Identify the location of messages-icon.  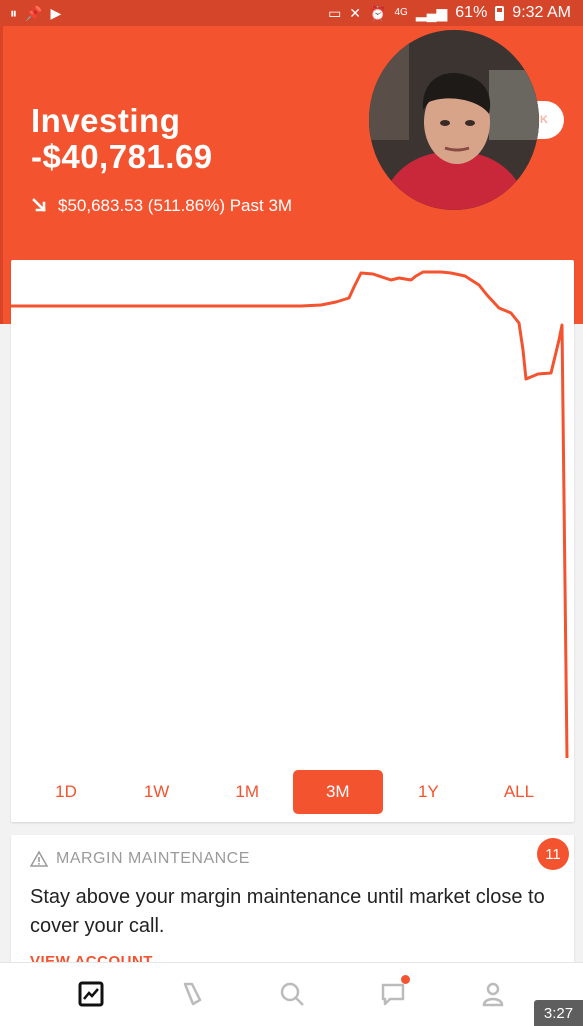
(393, 994).